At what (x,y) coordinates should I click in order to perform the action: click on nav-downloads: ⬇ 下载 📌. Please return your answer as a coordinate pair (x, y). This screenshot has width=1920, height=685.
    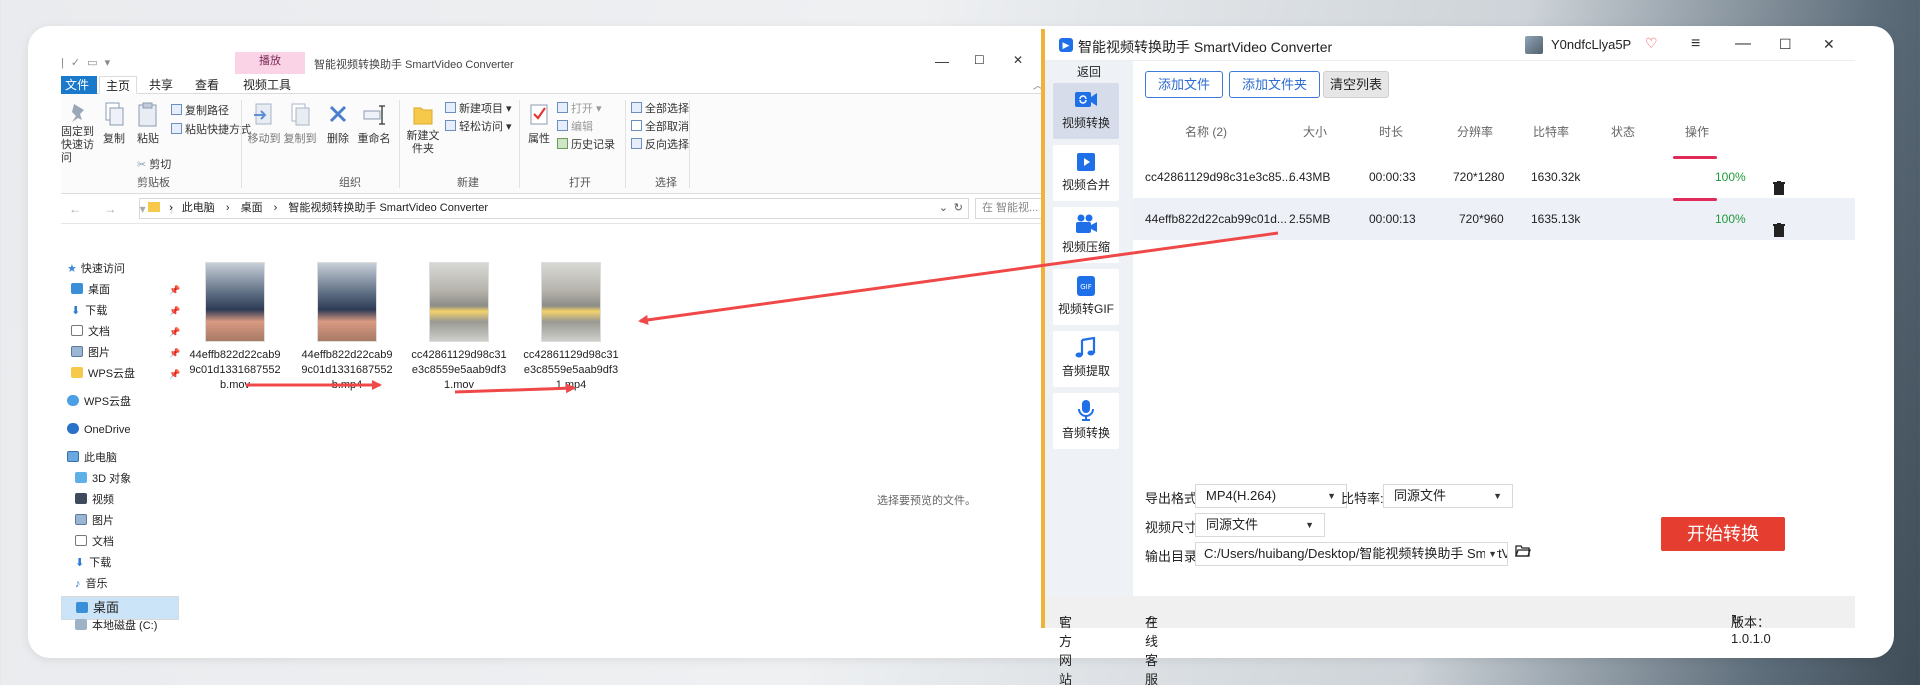
    Looking at the image, I should click on (126, 311).